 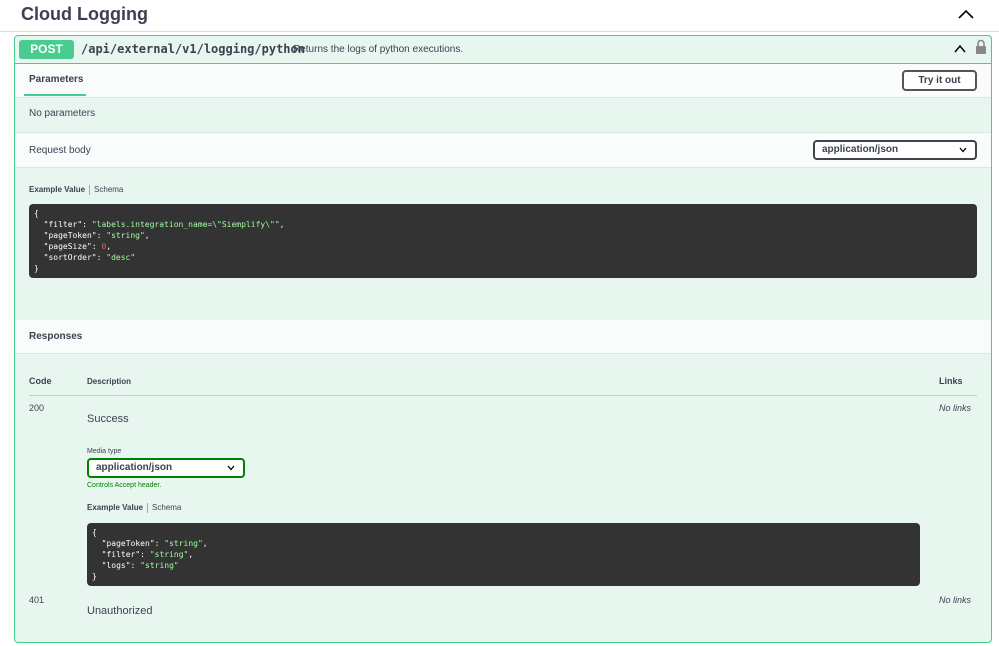 What do you see at coordinates (193, 49) in the screenshot?
I see `operation-path: /api/external/v1/logging/python` at bounding box center [193, 49].